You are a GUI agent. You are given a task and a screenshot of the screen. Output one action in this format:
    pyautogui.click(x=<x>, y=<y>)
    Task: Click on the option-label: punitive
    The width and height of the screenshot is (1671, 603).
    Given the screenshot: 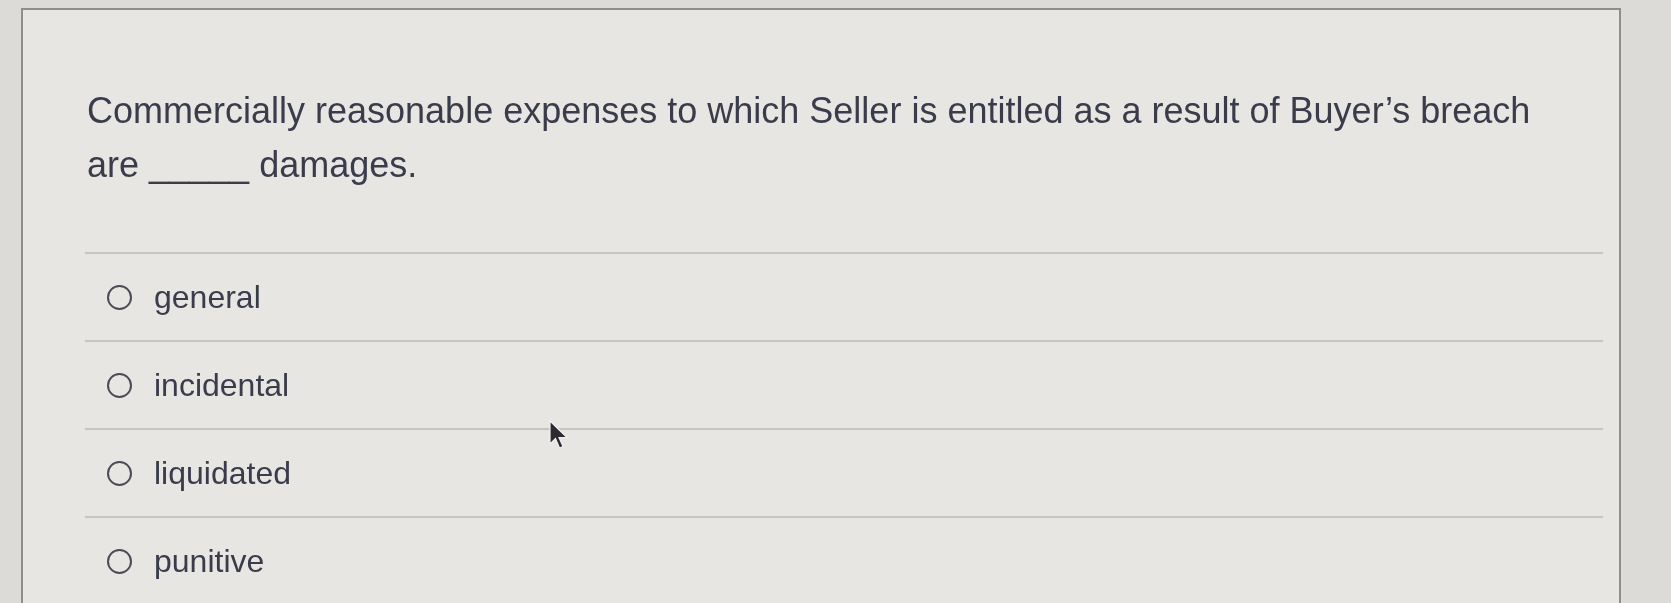 What is the action you would take?
    pyautogui.click(x=209, y=561)
    